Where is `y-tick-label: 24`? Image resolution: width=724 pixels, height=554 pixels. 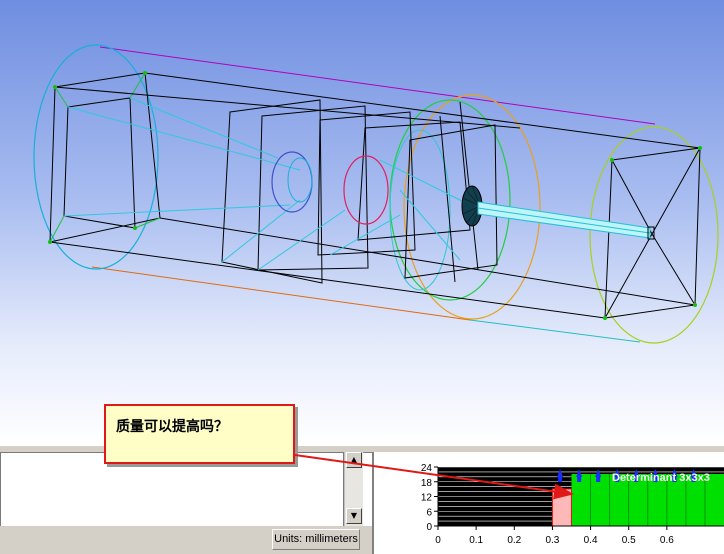 y-tick-label: 24 is located at coordinates (427, 468).